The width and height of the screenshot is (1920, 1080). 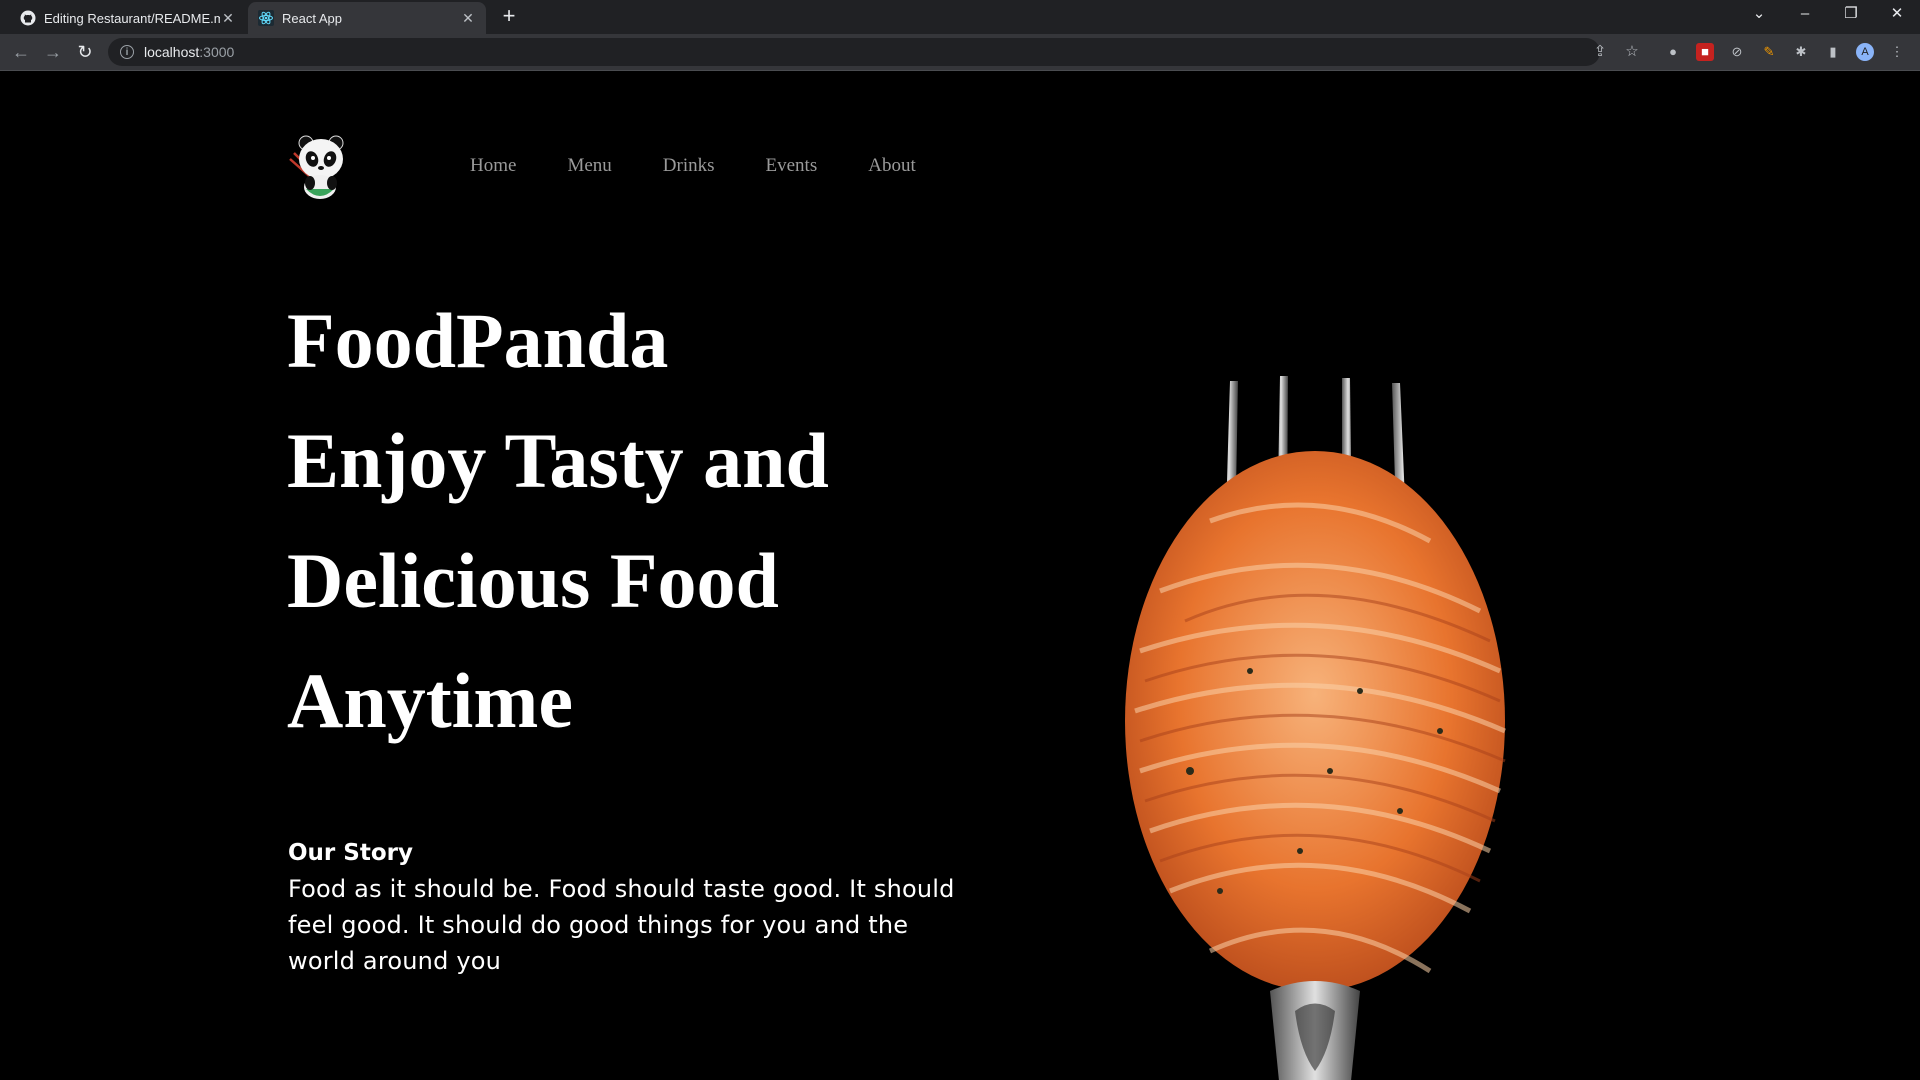 What do you see at coordinates (1833, 52) in the screenshot?
I see `side-panel-icon: ▮` at bounding box center [1833, 52].